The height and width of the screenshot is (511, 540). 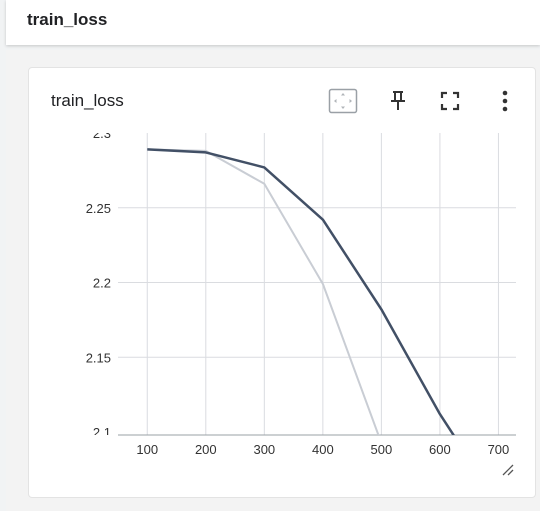 What do you see at coordinates (323, 449) in the screenshot?
I see `x-tick-label: 400` at bounding box center [323, 449].